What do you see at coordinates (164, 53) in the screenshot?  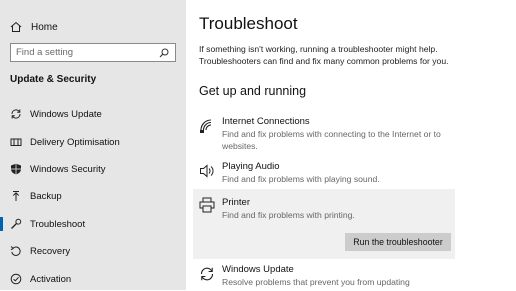 I see `search-icon` at bounding box center [164, 53].